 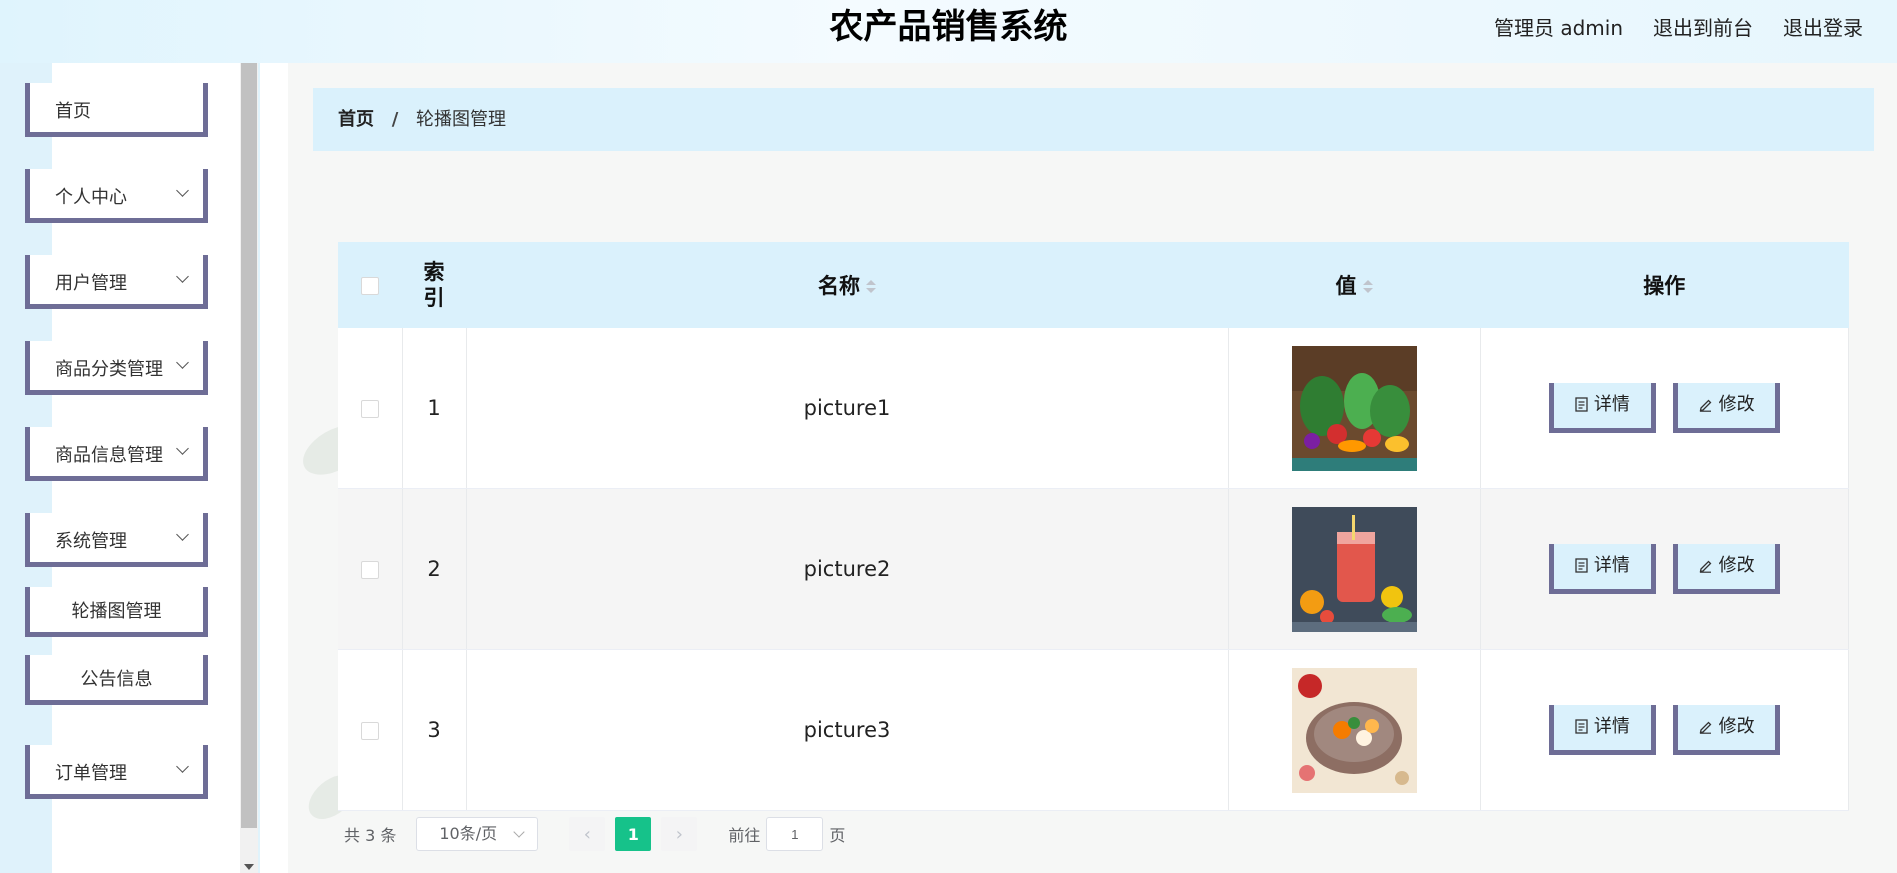 I want to click on header-index-label: 索引, so click(x=434, y=285).